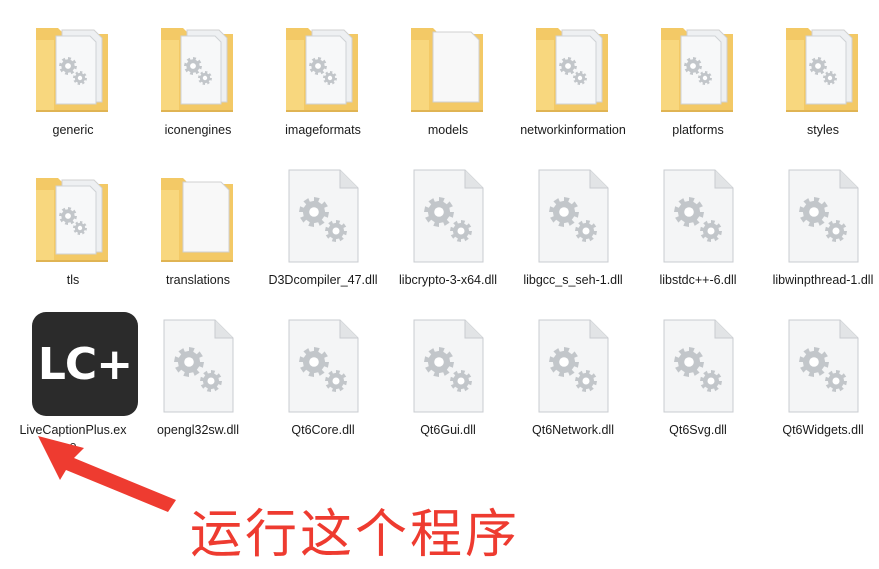 The width and height of the screenshot is (879, 569). What do you see at coordinates (198, 280) in the screenshot?
I see `item-label: translations` at bounding box center [198, 280].